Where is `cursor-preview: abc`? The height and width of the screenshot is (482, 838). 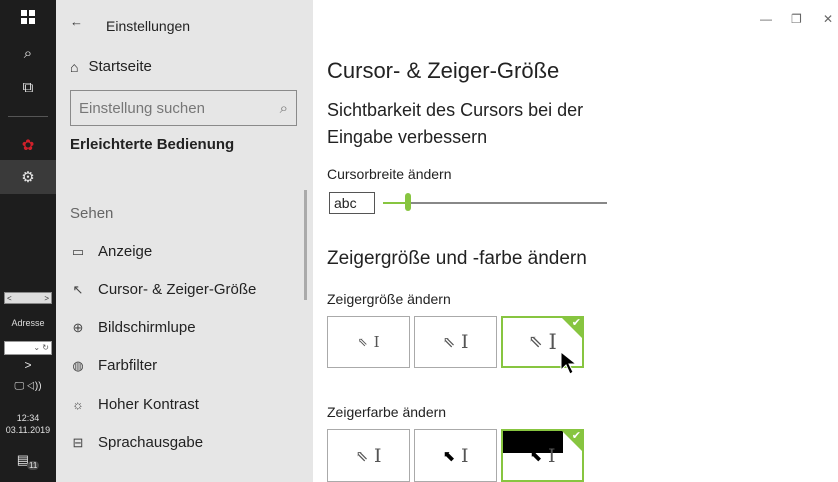
cursor-preview: abc is located at coordinates (352, 203).